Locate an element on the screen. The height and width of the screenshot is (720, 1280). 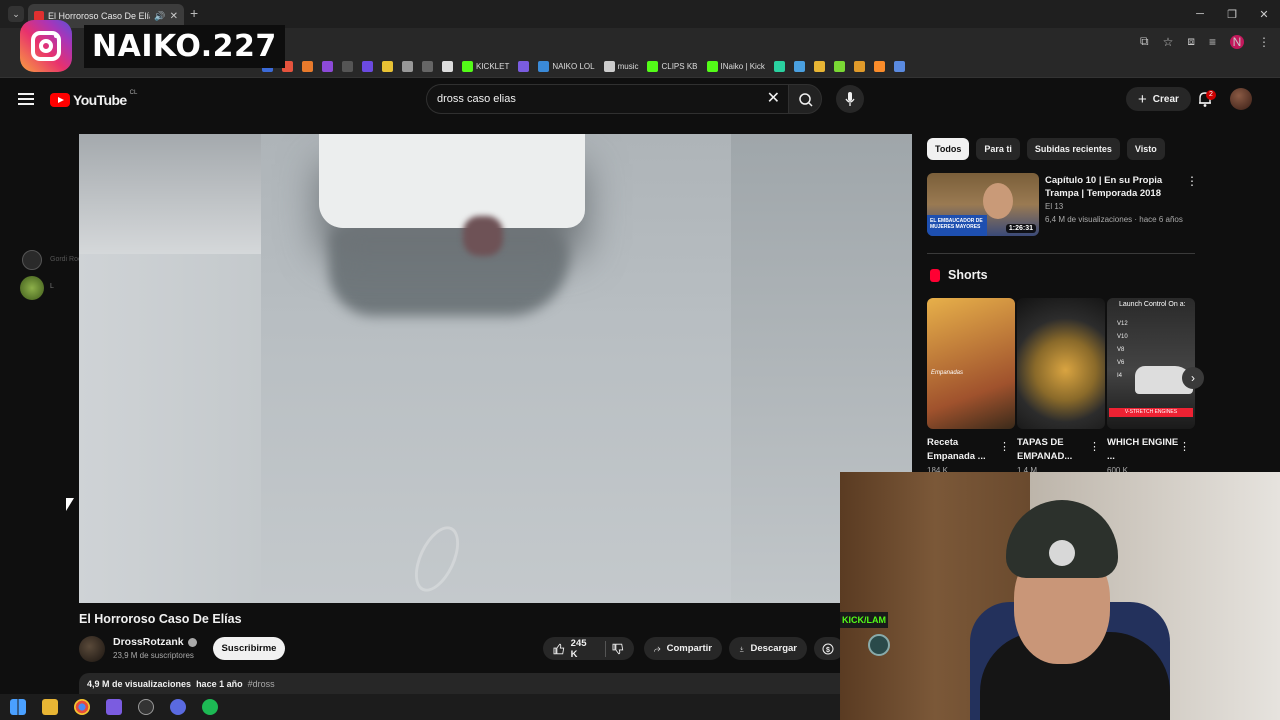
thumbs-up-icon is located at coordinates (559, 649).